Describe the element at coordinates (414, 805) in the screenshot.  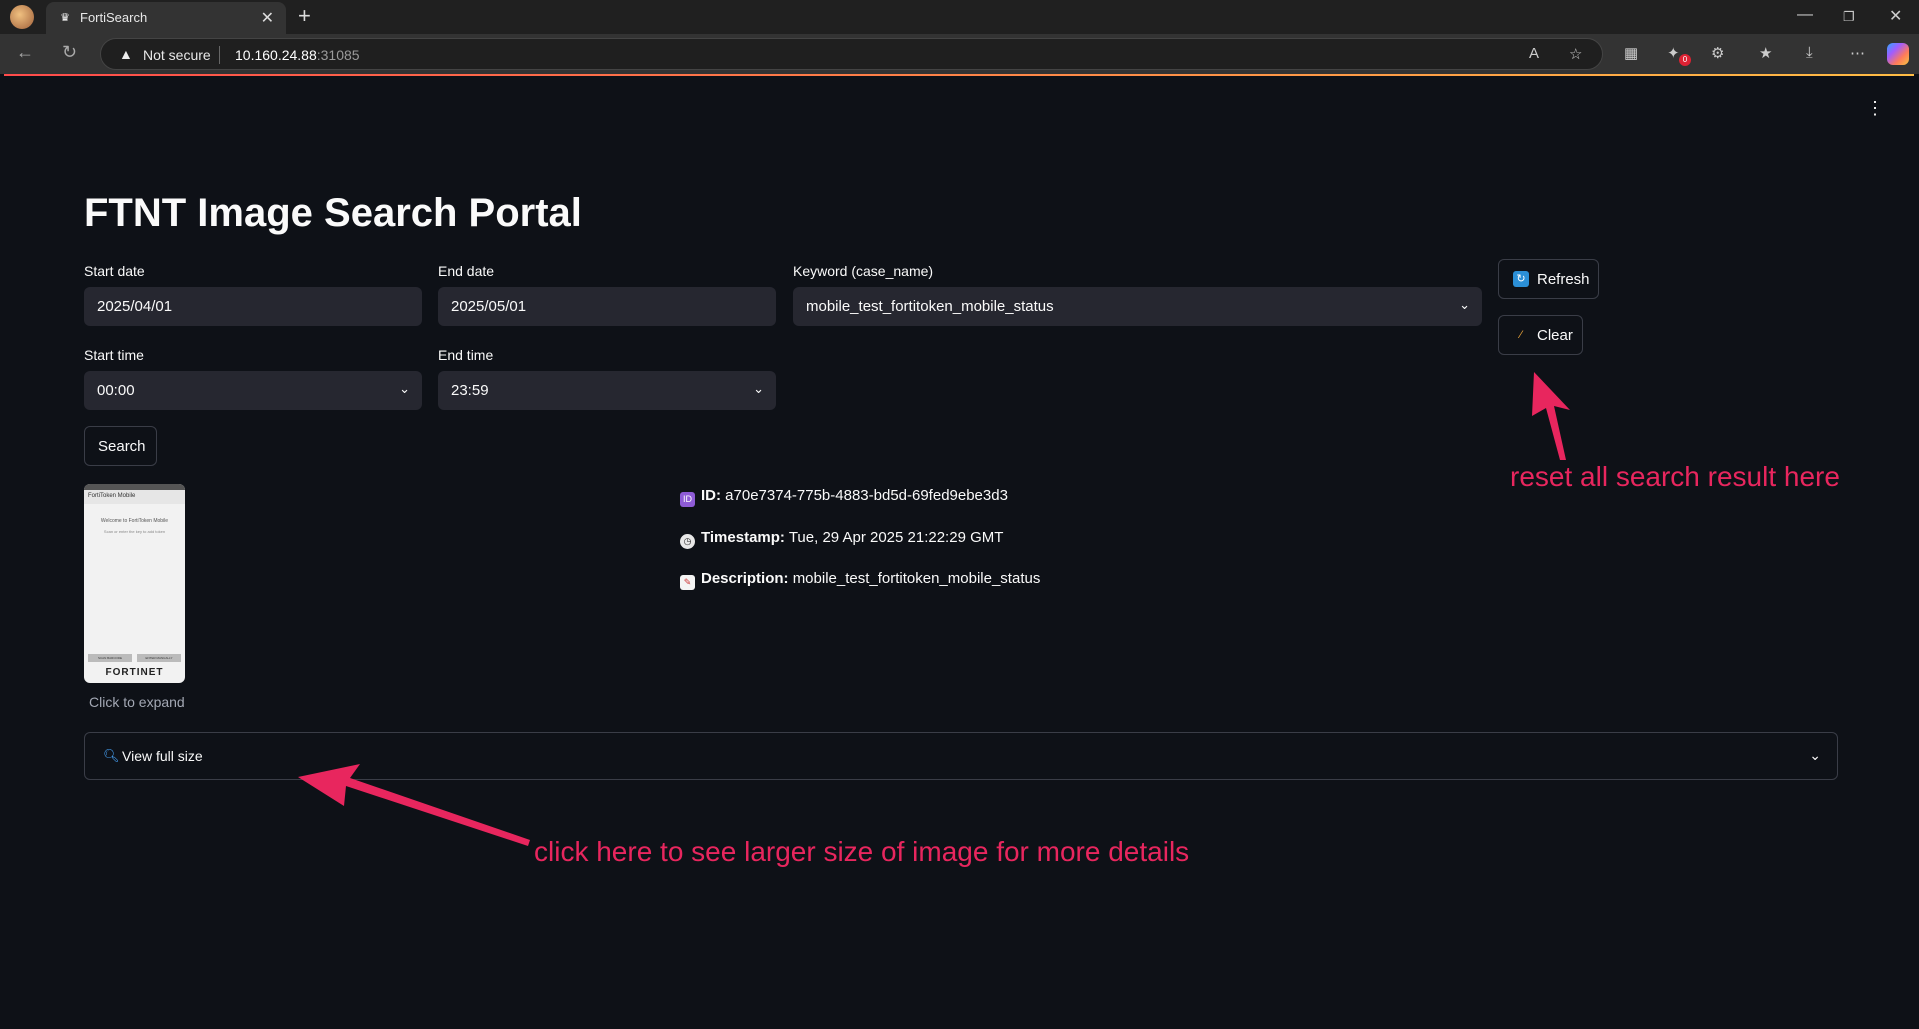
I see `expand-arrow` at that location.